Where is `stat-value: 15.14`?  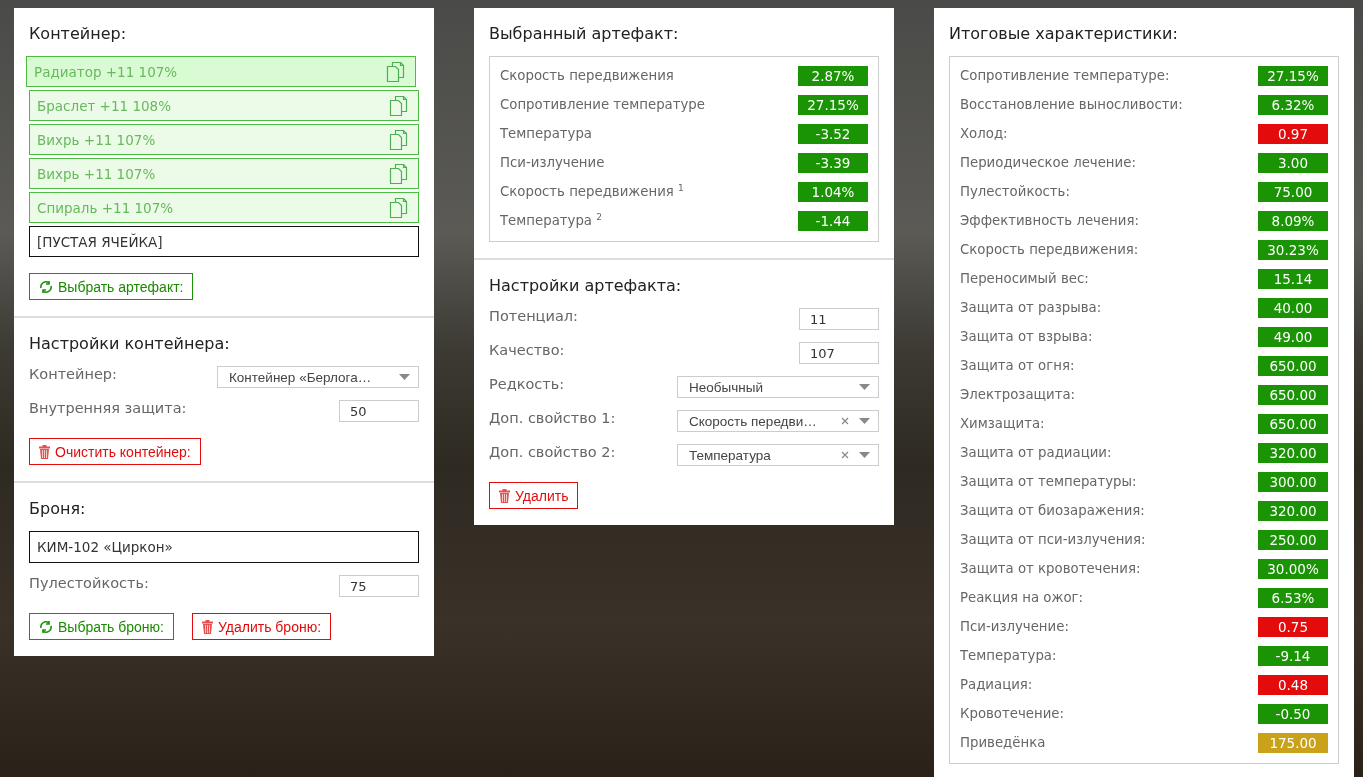
stat-value: 15.14 is located at coordinates (1293, 278).